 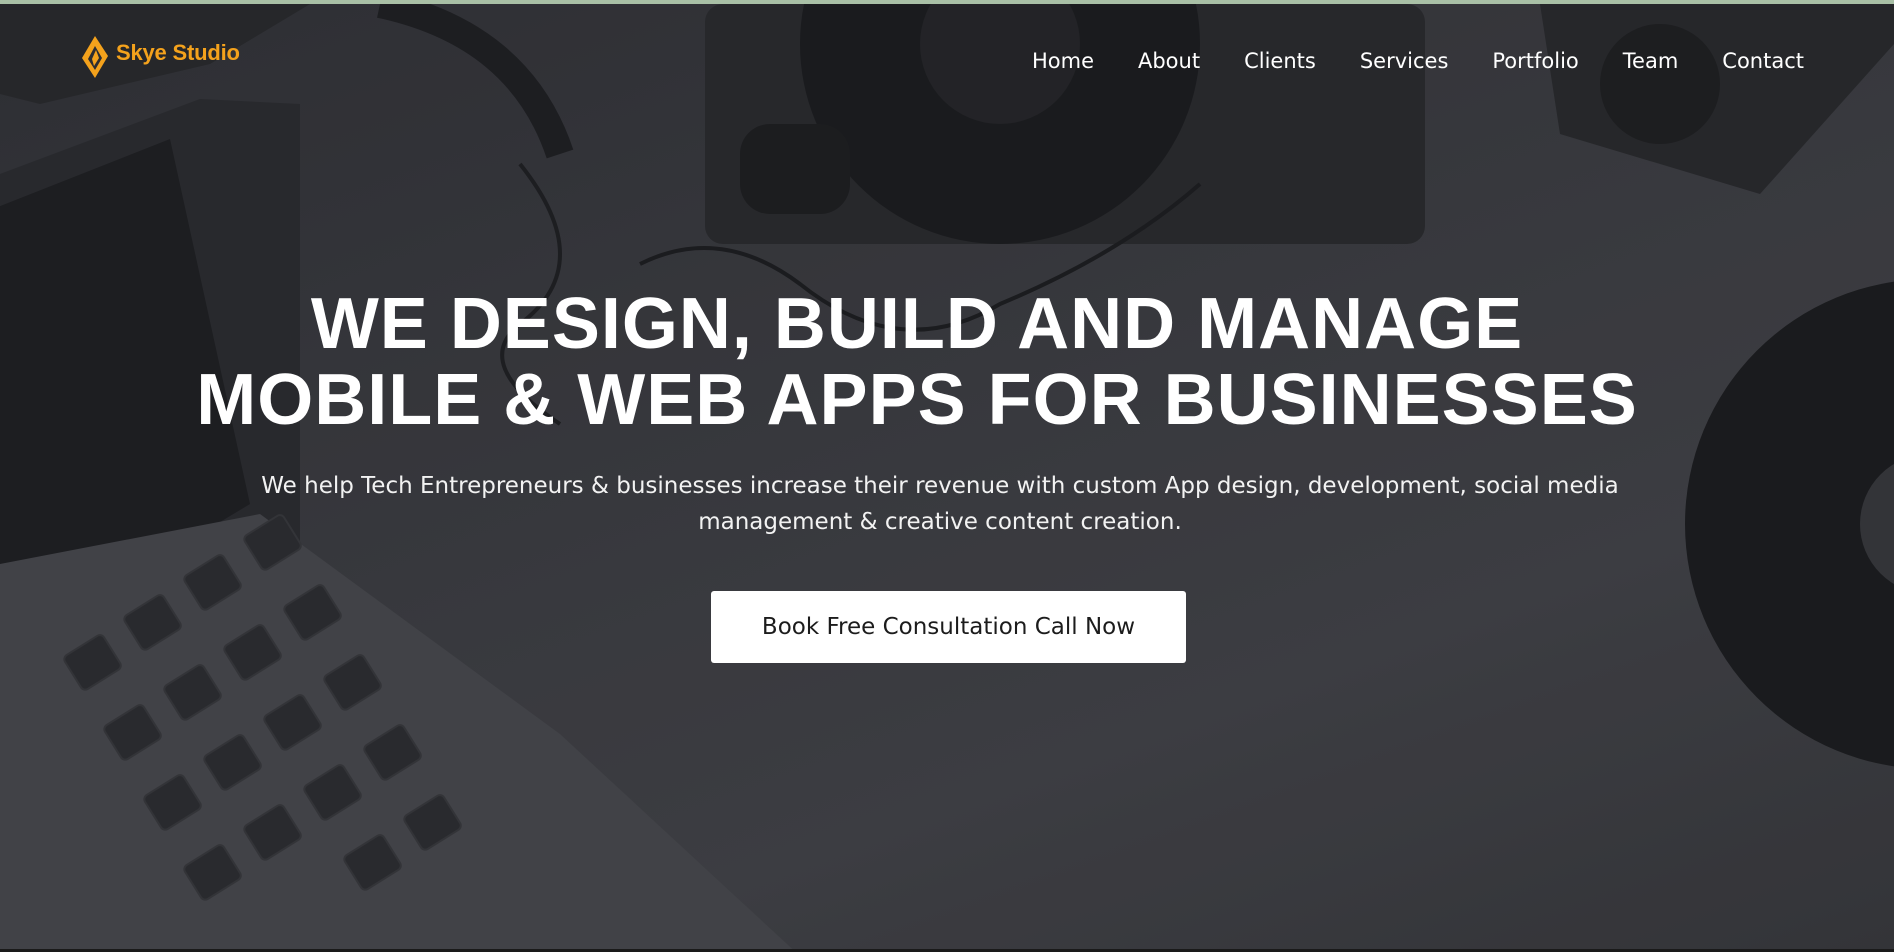 What do you see at coordinates (178, 52) in the screenshot?
I see `brand-name: Skye Studio` at bounding box center [178, 52].